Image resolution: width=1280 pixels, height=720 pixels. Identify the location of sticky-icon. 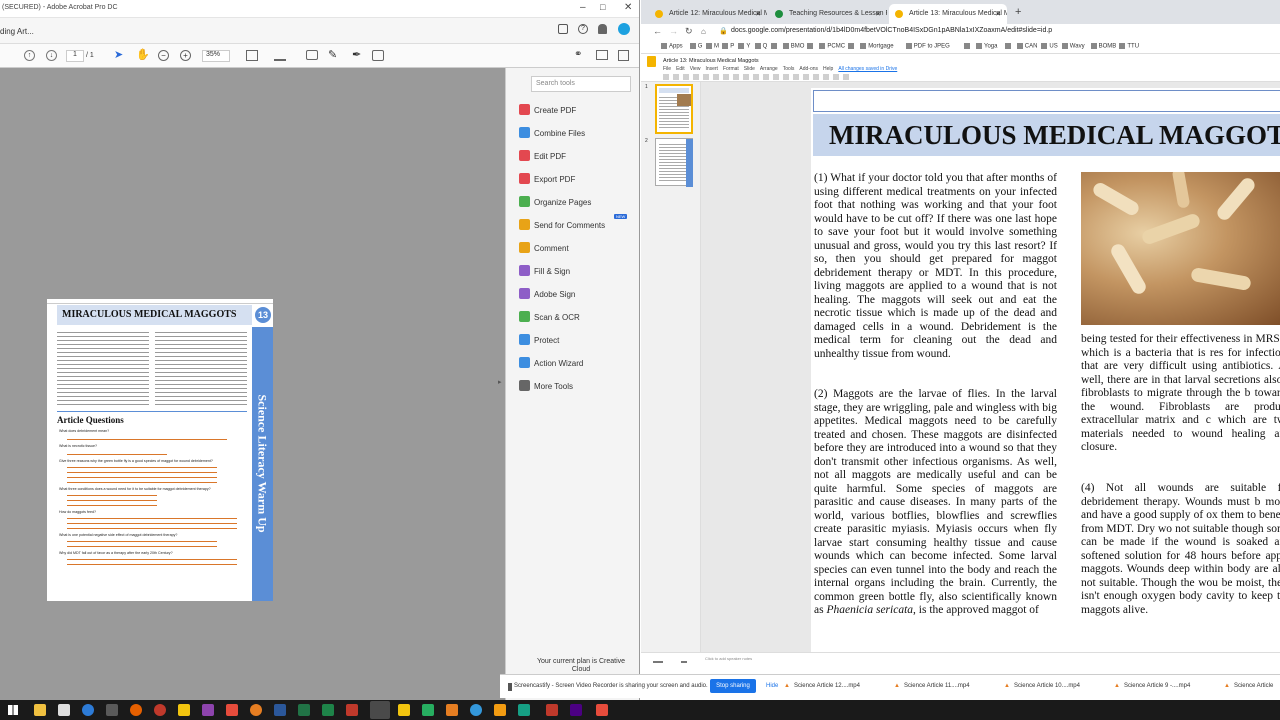
(184, 710).